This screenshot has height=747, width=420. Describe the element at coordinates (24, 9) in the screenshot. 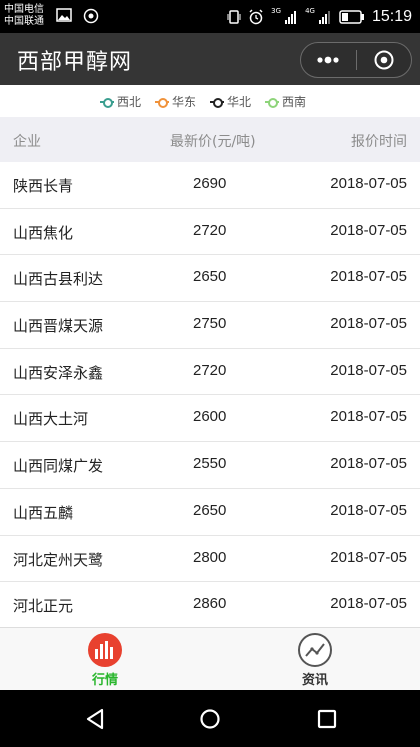

I see `carrier-1: 中国电信` at that location.